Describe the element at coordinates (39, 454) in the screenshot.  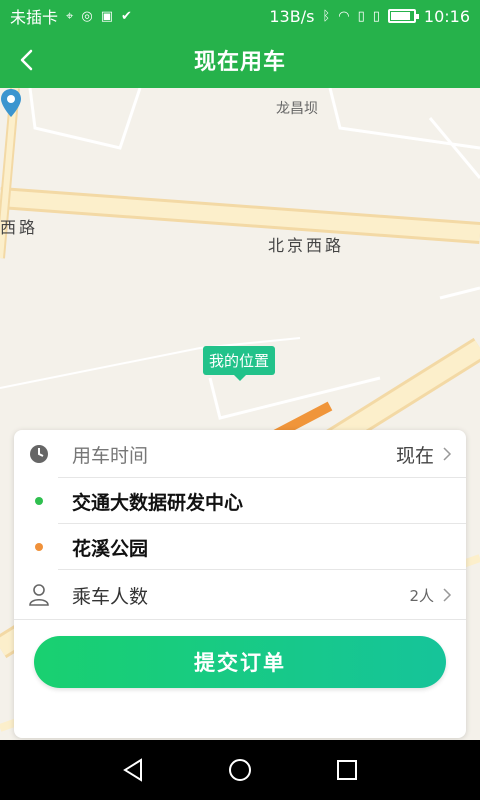
I see `clock-icon` at that location.